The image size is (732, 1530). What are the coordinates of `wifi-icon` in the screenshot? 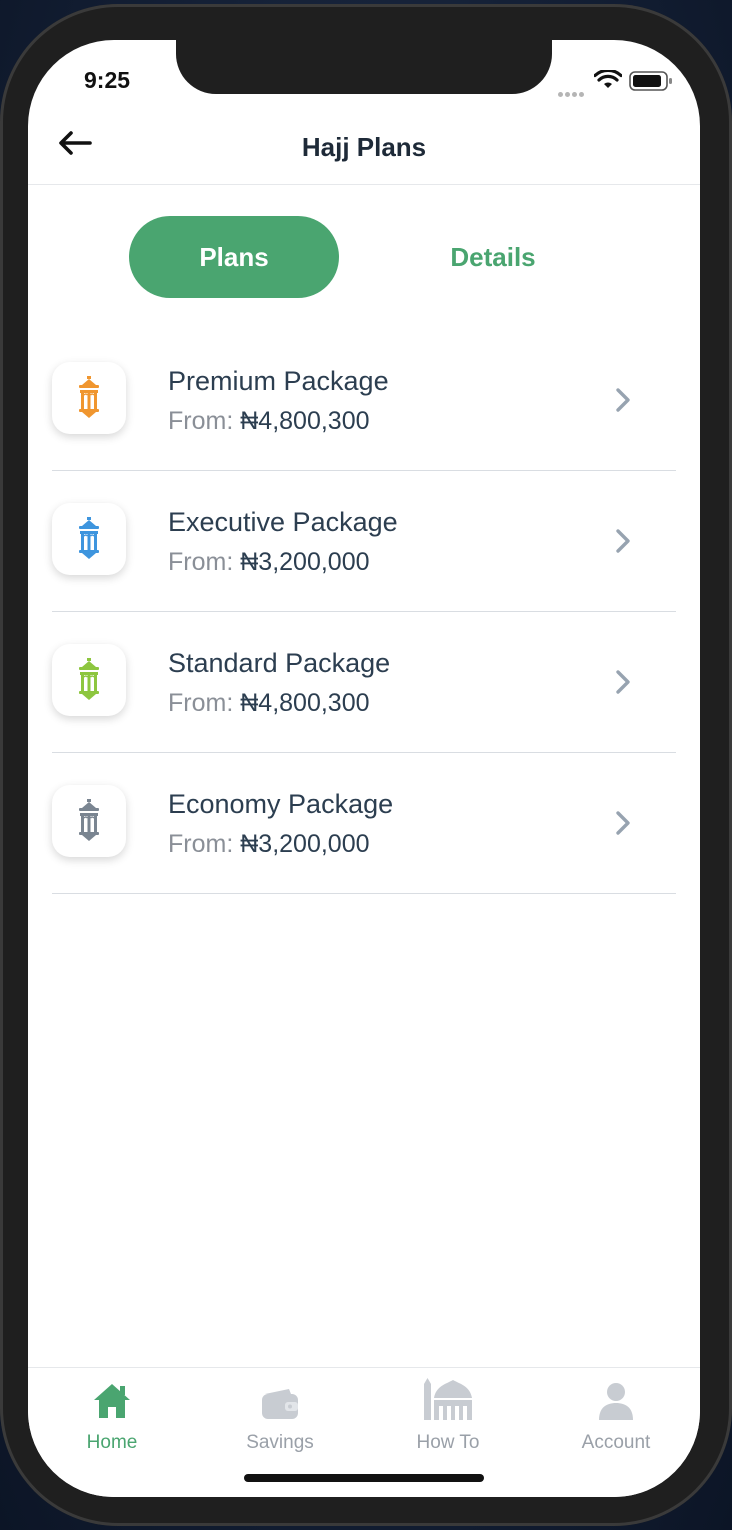 It's located at (608, 79).